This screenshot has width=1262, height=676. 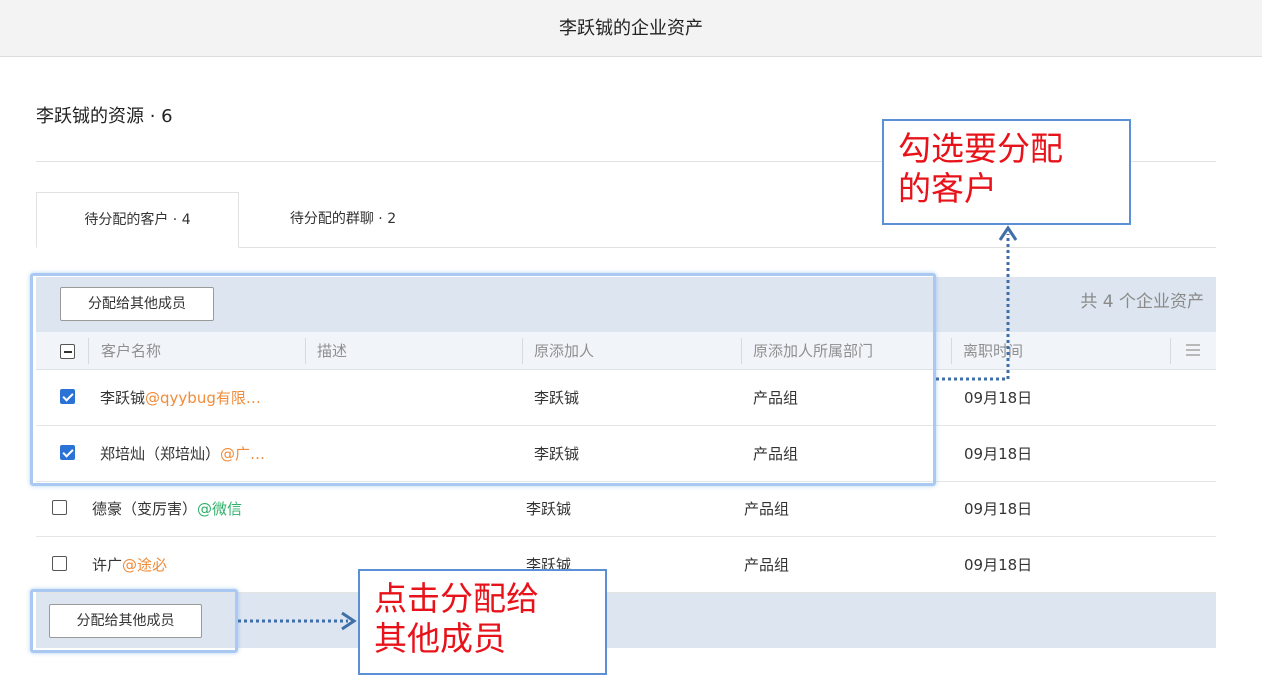 What do you see at coordinates (1006, 172) in the screenshot?
I see `select-customers-callout: 勾选要分配 的客户` at bounding box center [1006, 172].